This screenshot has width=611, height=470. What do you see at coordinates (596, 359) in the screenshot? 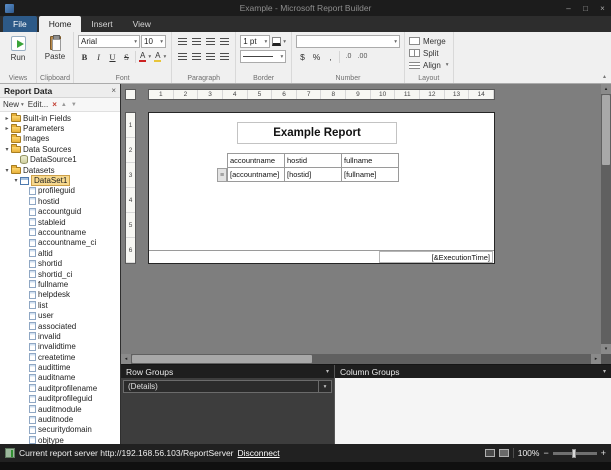
I see `scroll-right-icon: ▸` at bounding box center [596, 359].